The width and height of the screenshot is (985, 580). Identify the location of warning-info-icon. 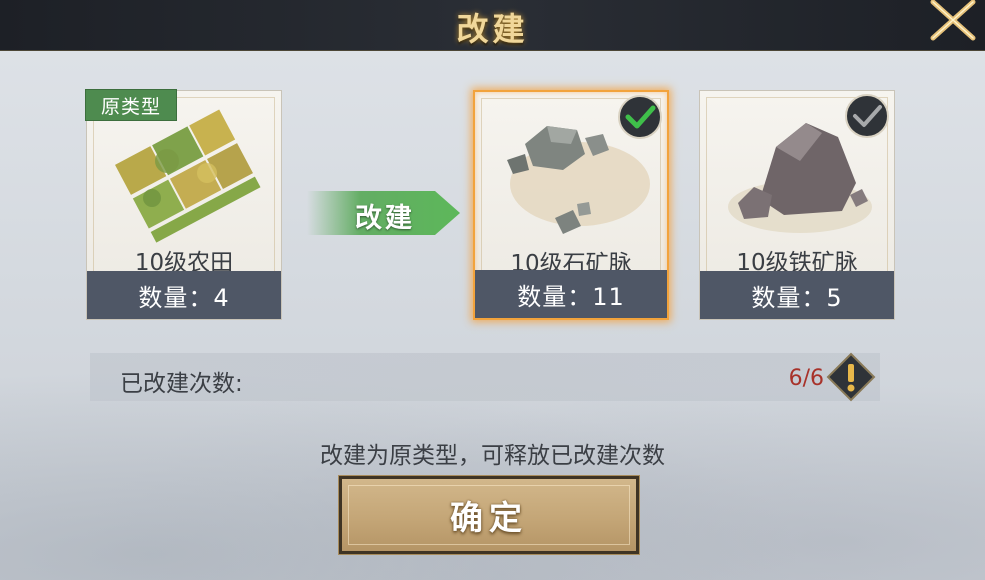
(851, 377).